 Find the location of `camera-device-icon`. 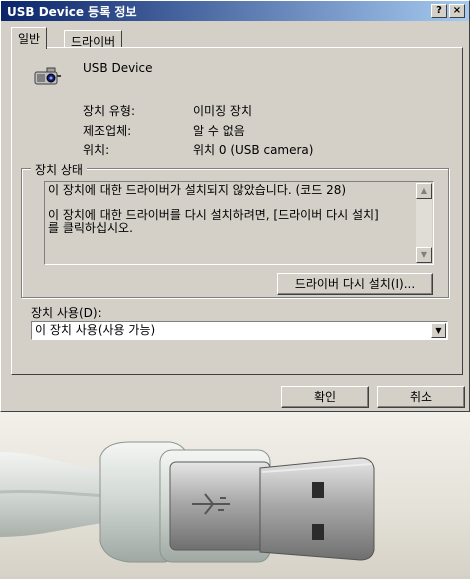

camera-device-icon is located at coordinates (47, 76).